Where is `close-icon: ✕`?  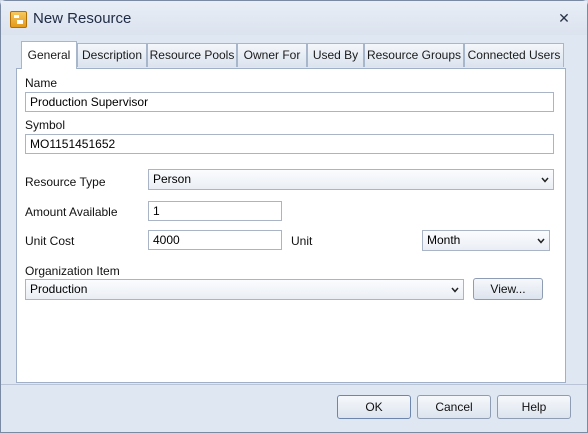 close-icon: ✕ is located at coordinates (564, 18).